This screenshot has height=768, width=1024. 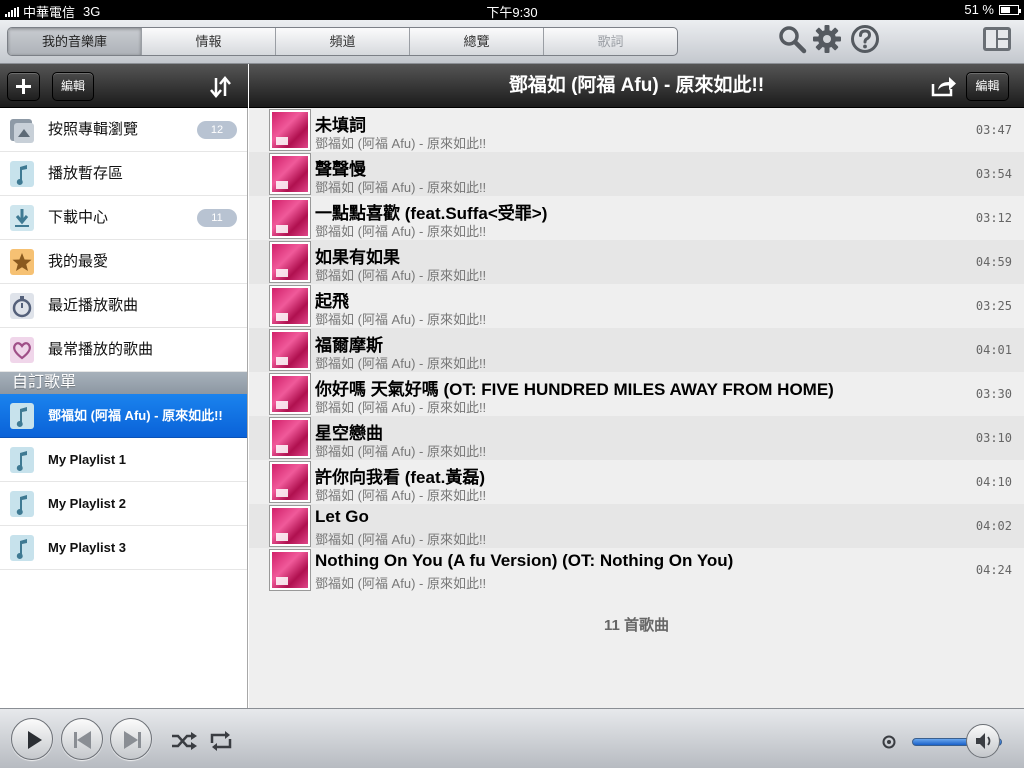 I want to click on song-duration: 04:10, so click(x=993, y=482).